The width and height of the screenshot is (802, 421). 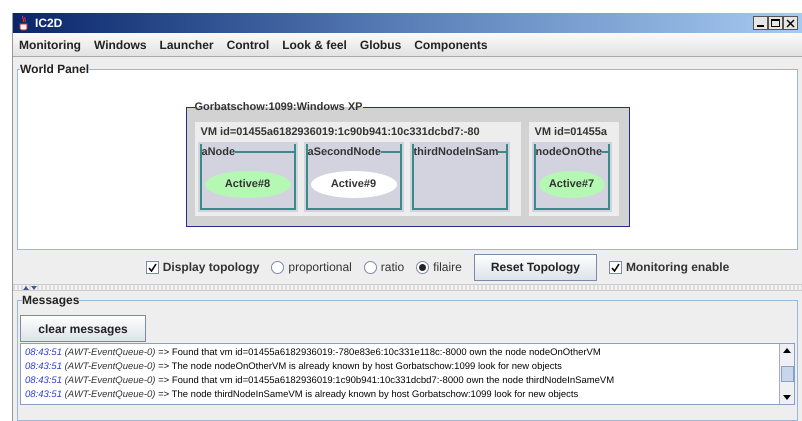 What do you see at coordinates (48, 23) in the screenshot?
I see `window-title: IC2D` at bounding box center [48, 23].